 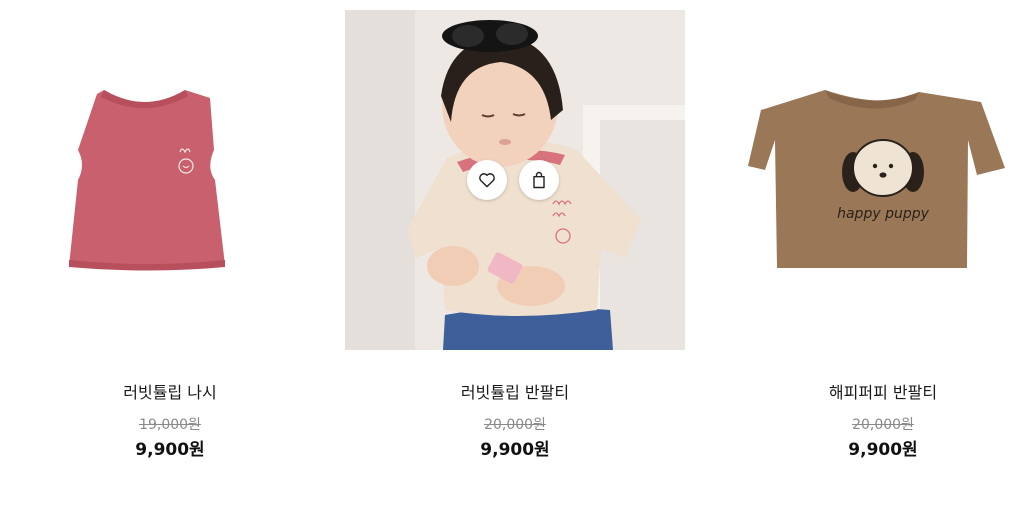 I want to click on brown-puppy-tee-image: happy puppy, so click(x=876, y=179).